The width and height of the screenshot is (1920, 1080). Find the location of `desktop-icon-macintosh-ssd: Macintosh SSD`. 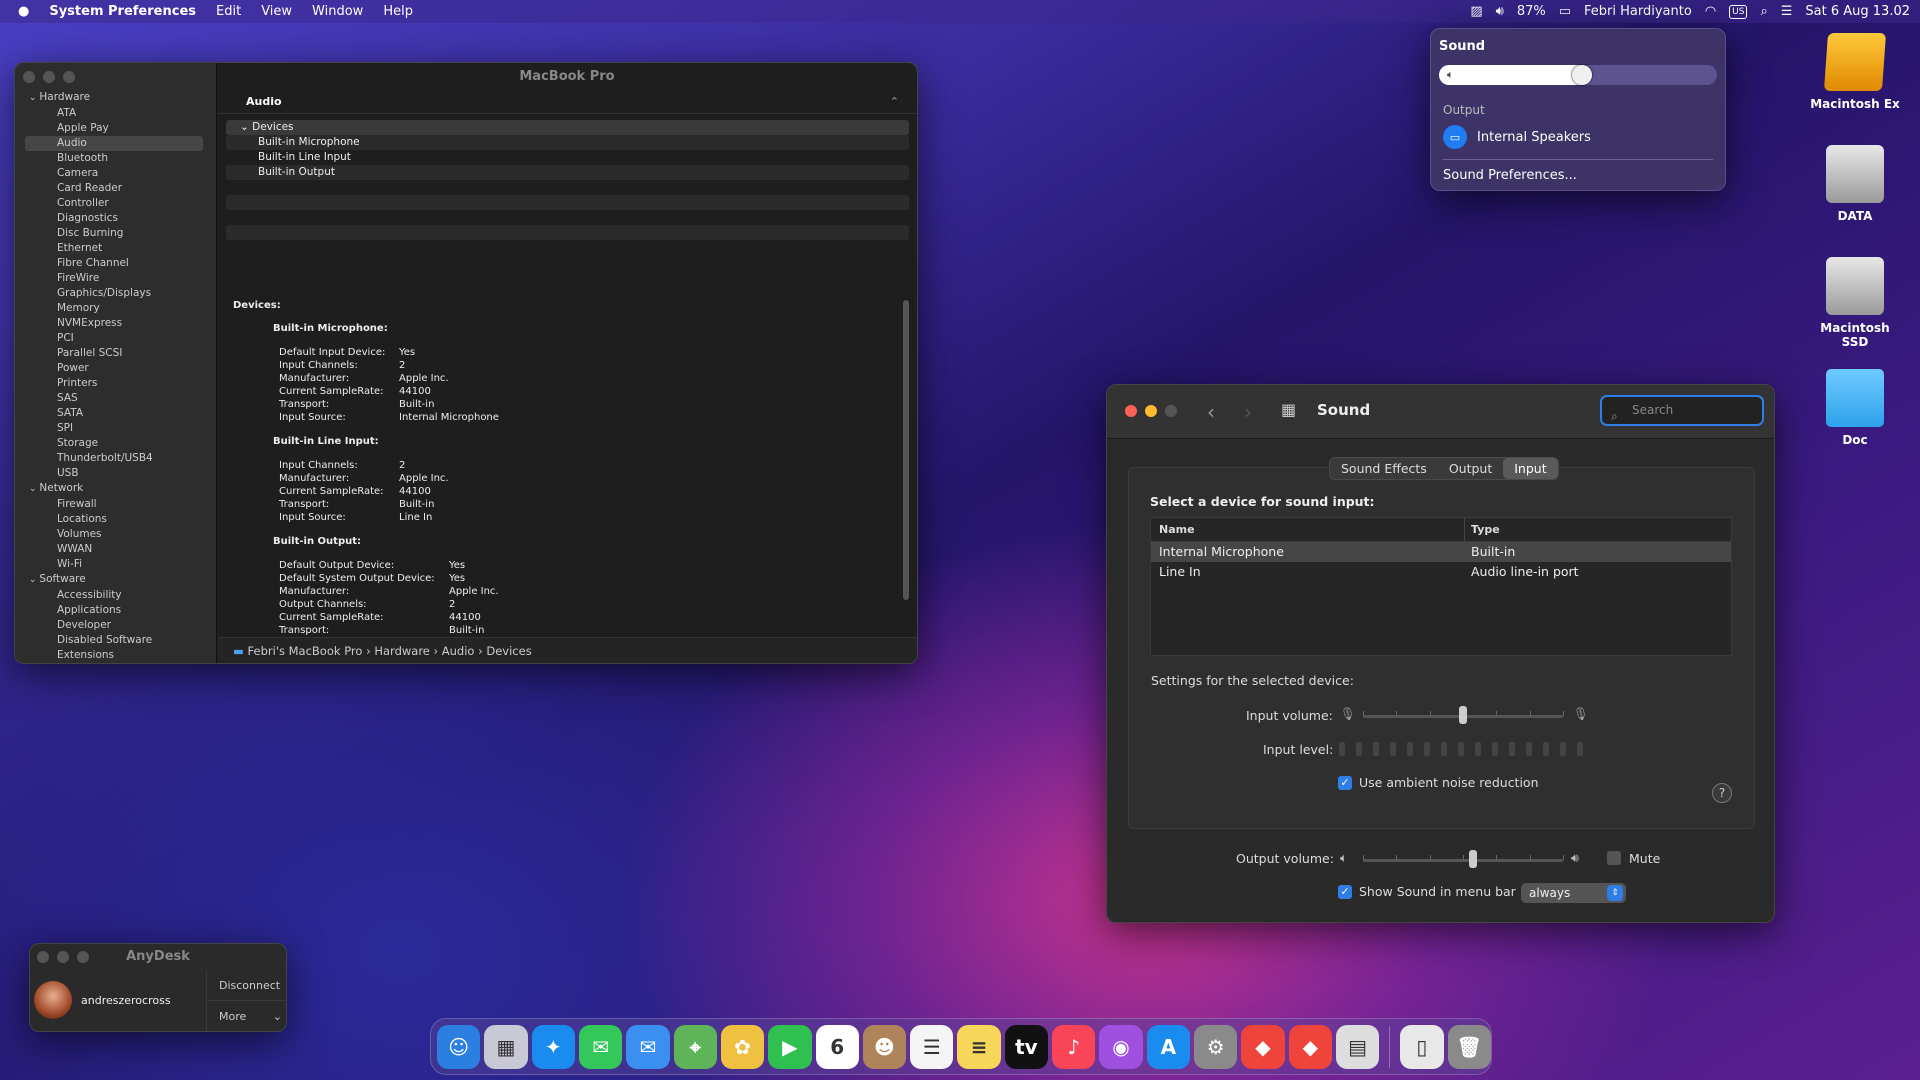

desktop-icon-macintosh-ssd: Macintosh SSD is located at coordinates (1855, 303).